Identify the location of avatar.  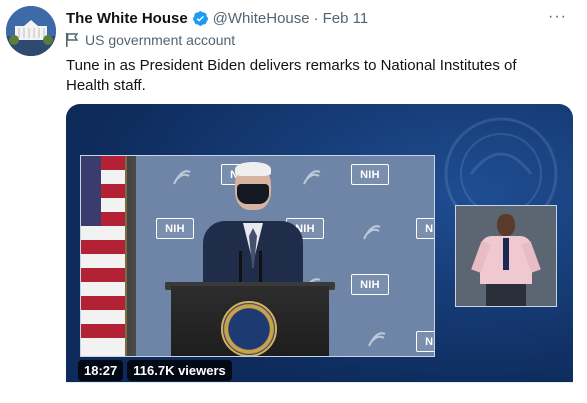
(31, 31).